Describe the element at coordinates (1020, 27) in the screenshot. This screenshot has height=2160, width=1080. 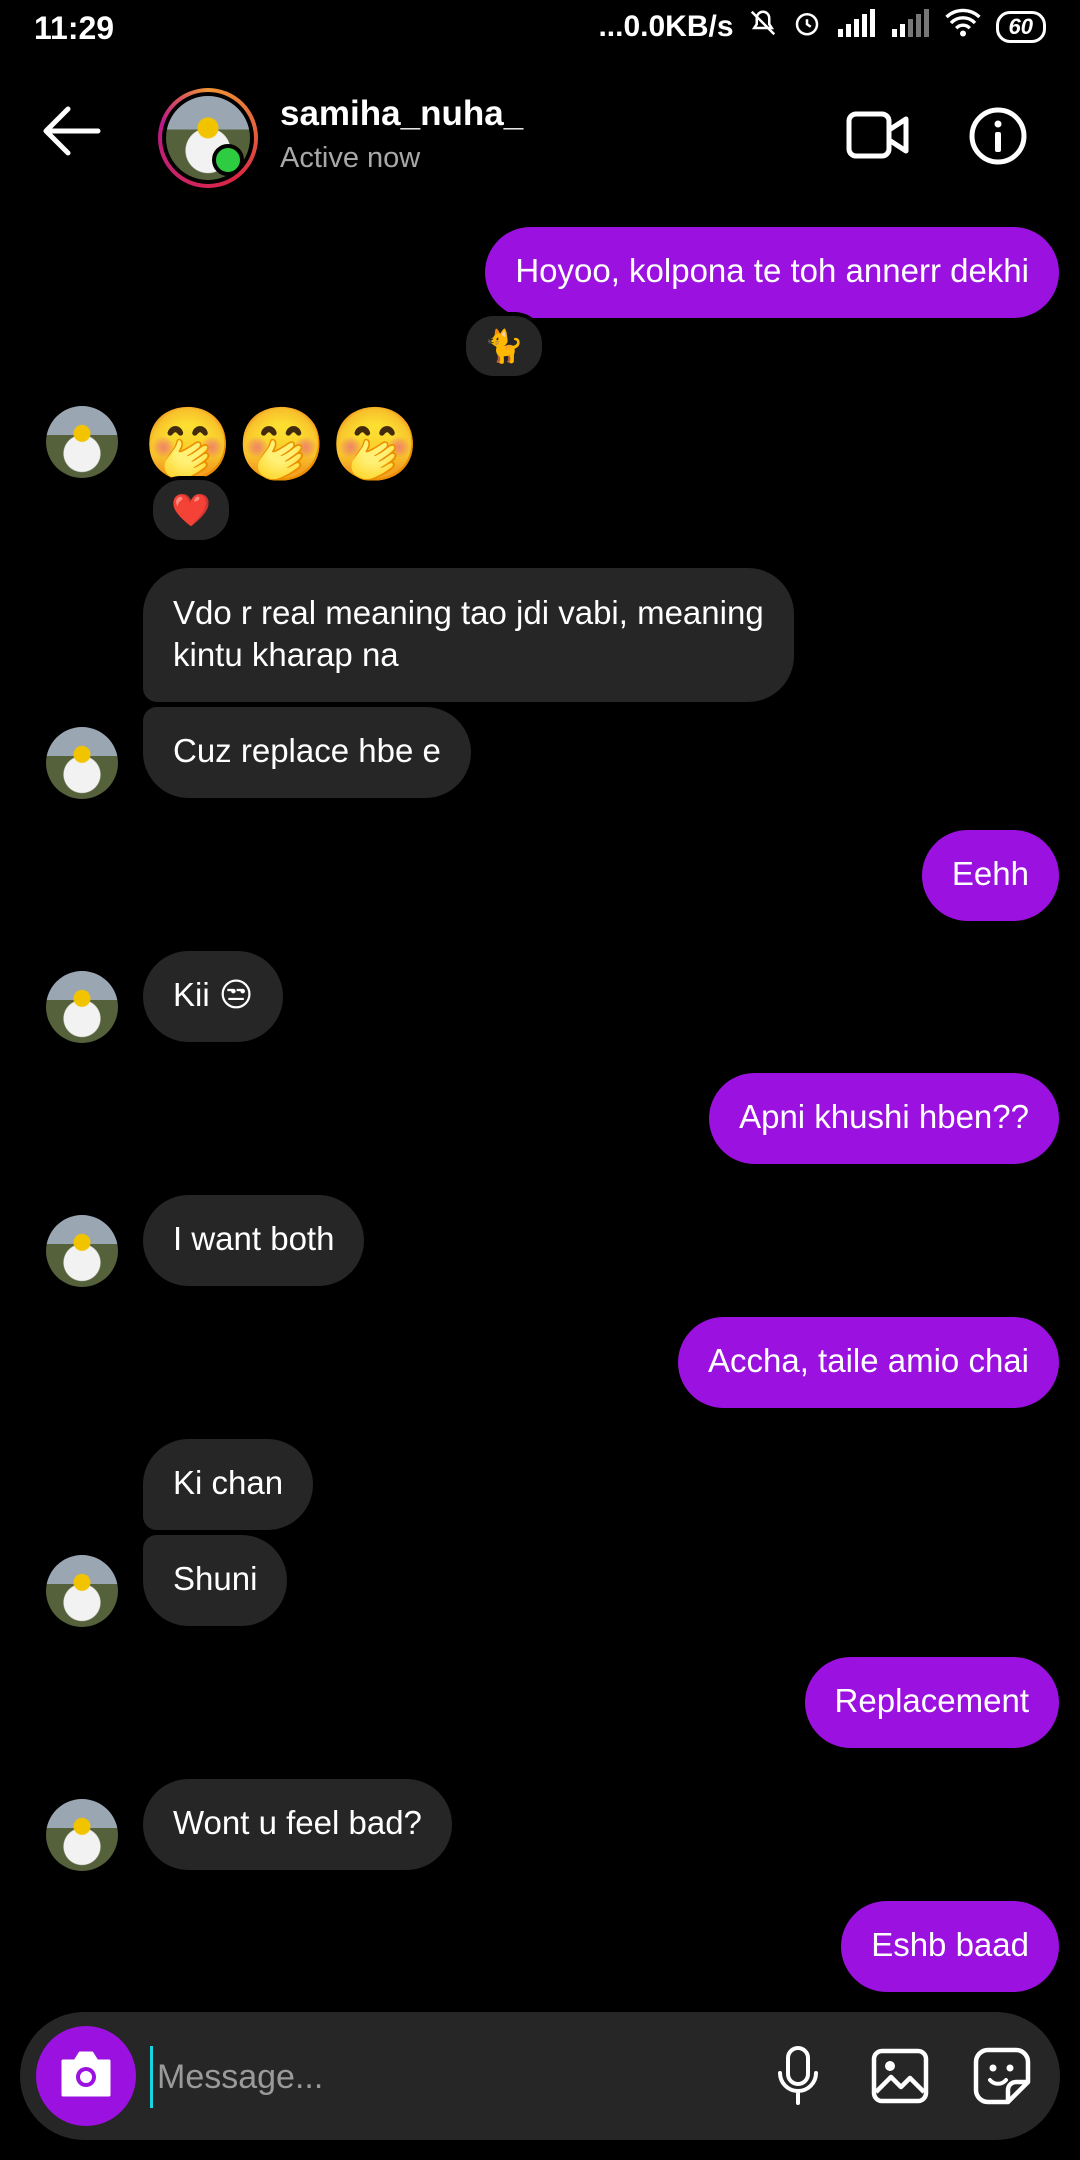
I see `battery-indicator: 60` at that location.